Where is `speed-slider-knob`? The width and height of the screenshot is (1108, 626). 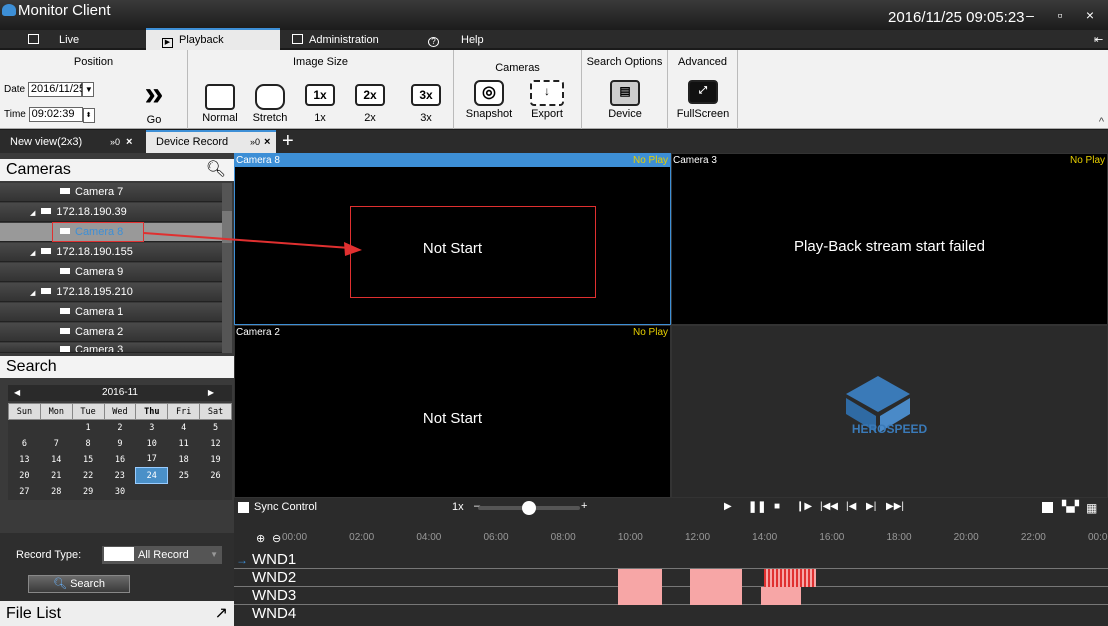
speed-slider-knob is located at coordinates (529, 508).